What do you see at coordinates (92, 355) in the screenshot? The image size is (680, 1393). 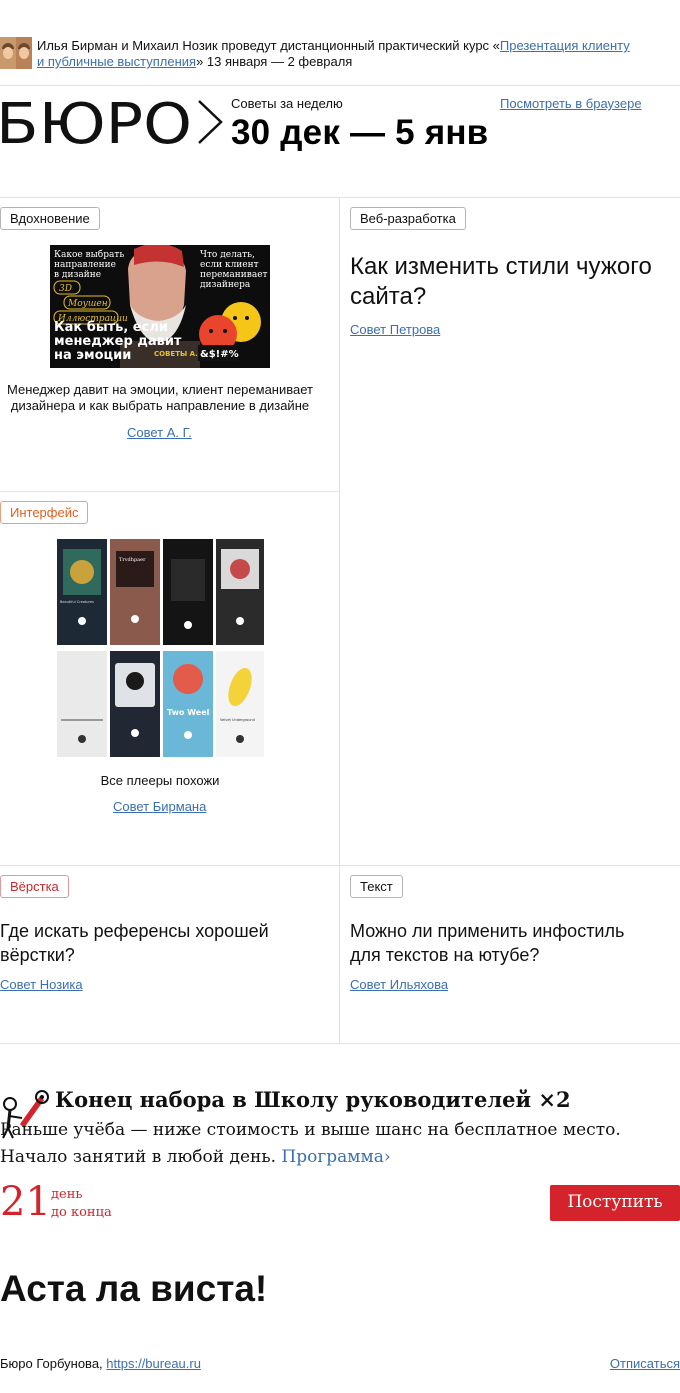 I see `thumb-headline-3: на эмоции` at bounding box center [92, 355].